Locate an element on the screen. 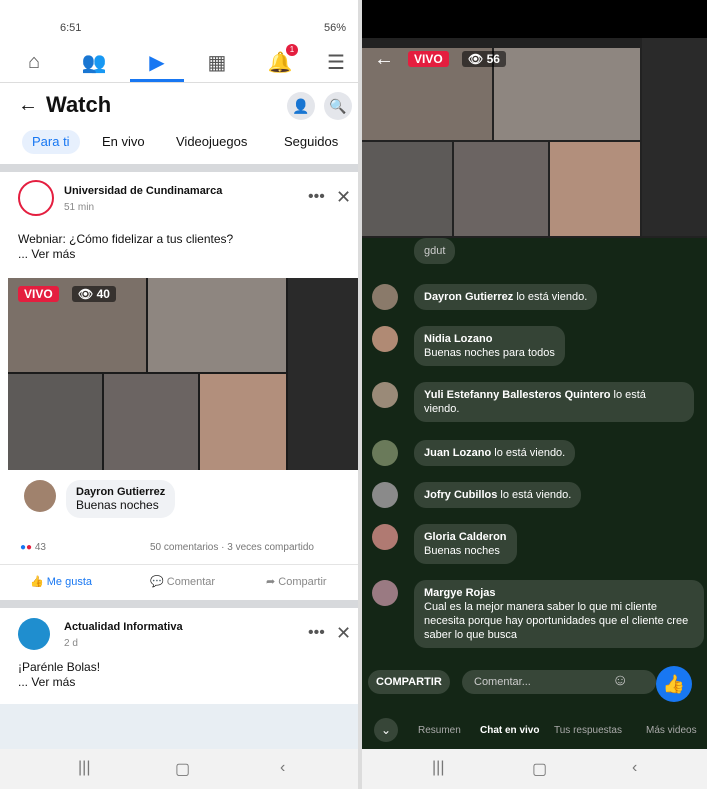  status-time: 6:51 is located at coordinates (71, 28).